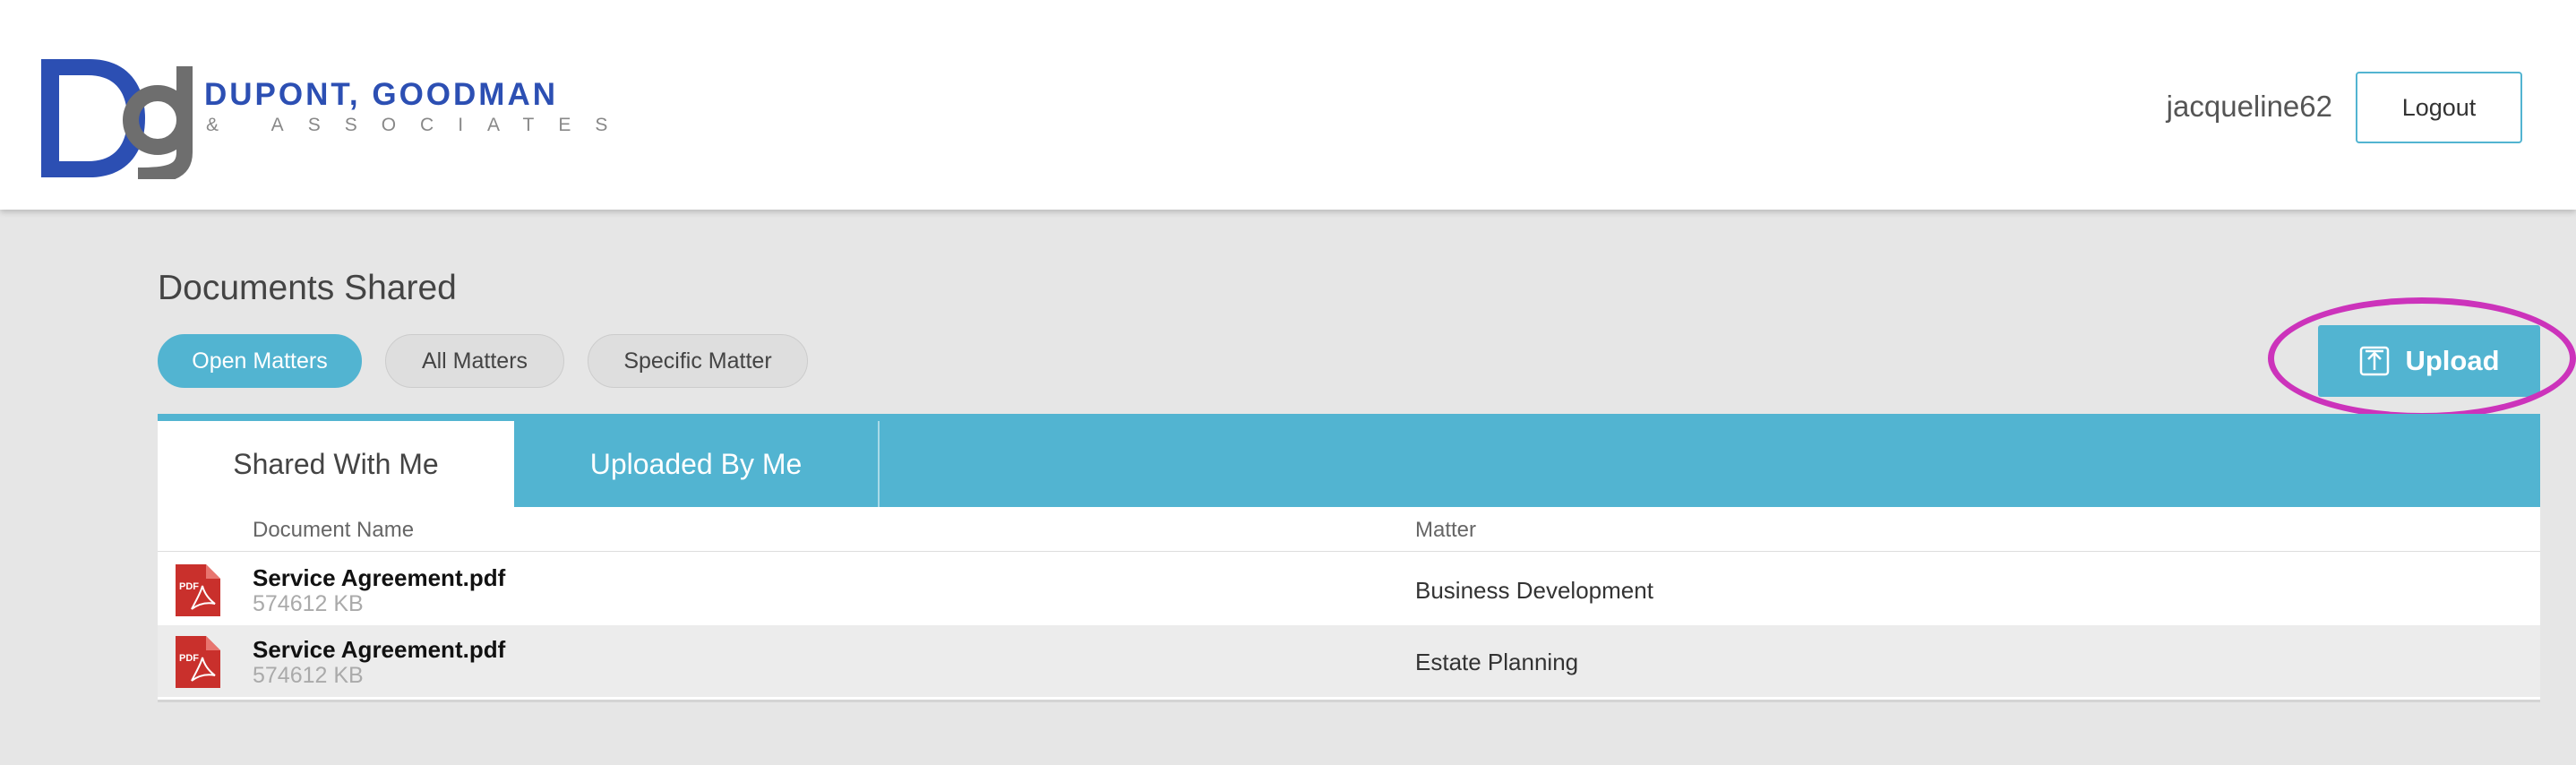  What do you see at coordinates (307, 288) in the screenshot?
I see `page-title: Documents Shared` at bounding box center [307, 288].